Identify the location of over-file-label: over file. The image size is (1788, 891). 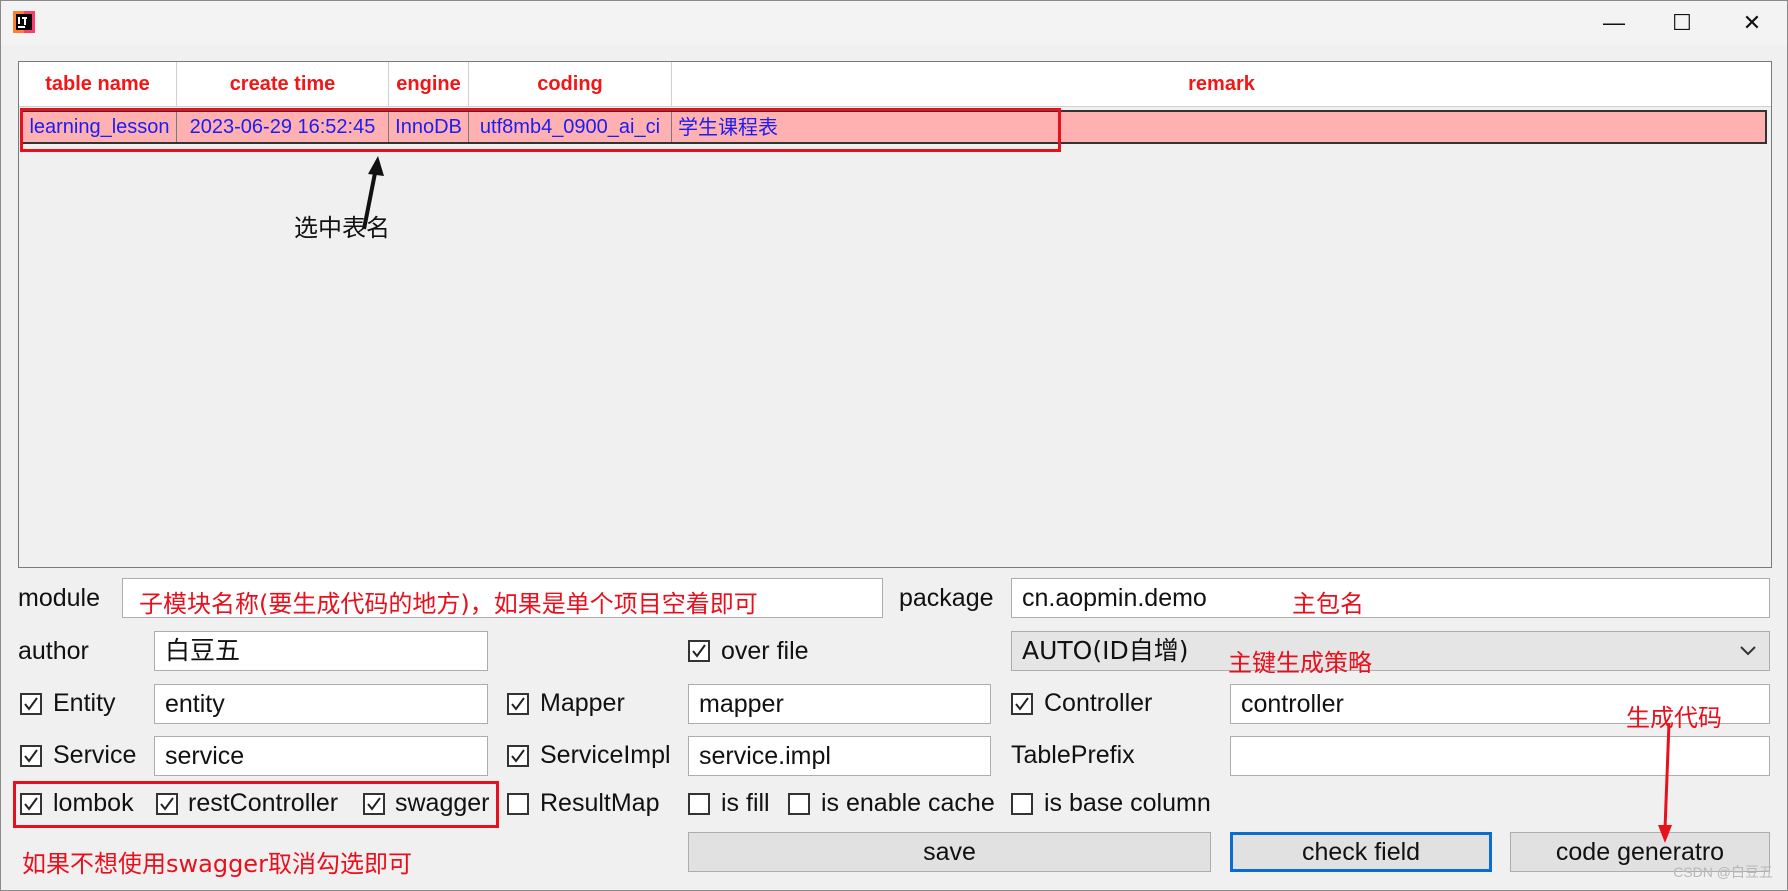
(765, 651).